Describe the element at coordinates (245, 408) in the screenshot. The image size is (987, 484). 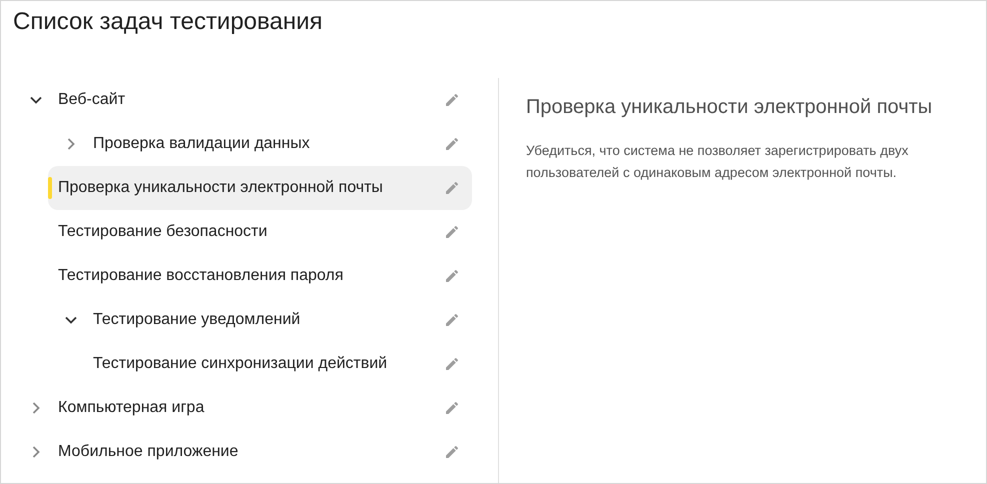
I see `tree-item: Компьютерная игра` at that location.